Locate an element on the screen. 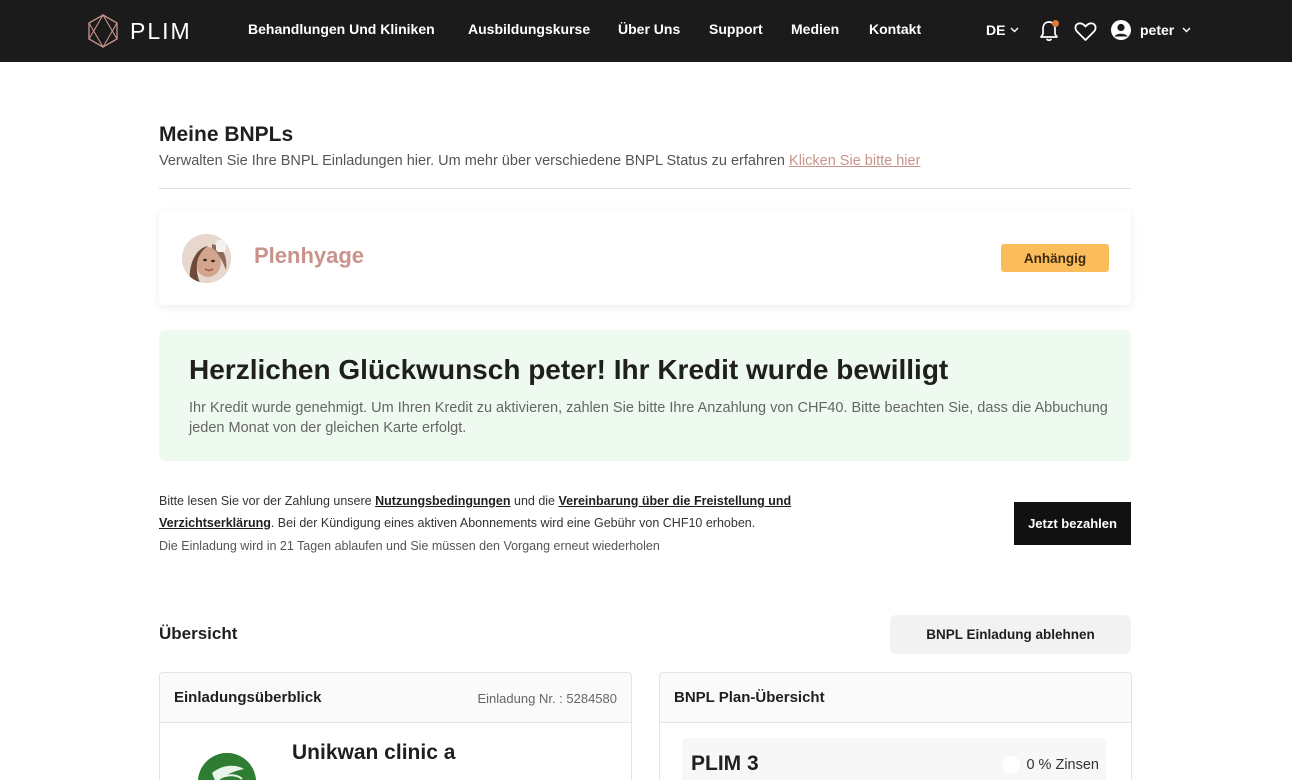 This screenshot has height=780, width=1292. clinic-name: Plenhyage is located at coordinates (309, 255).